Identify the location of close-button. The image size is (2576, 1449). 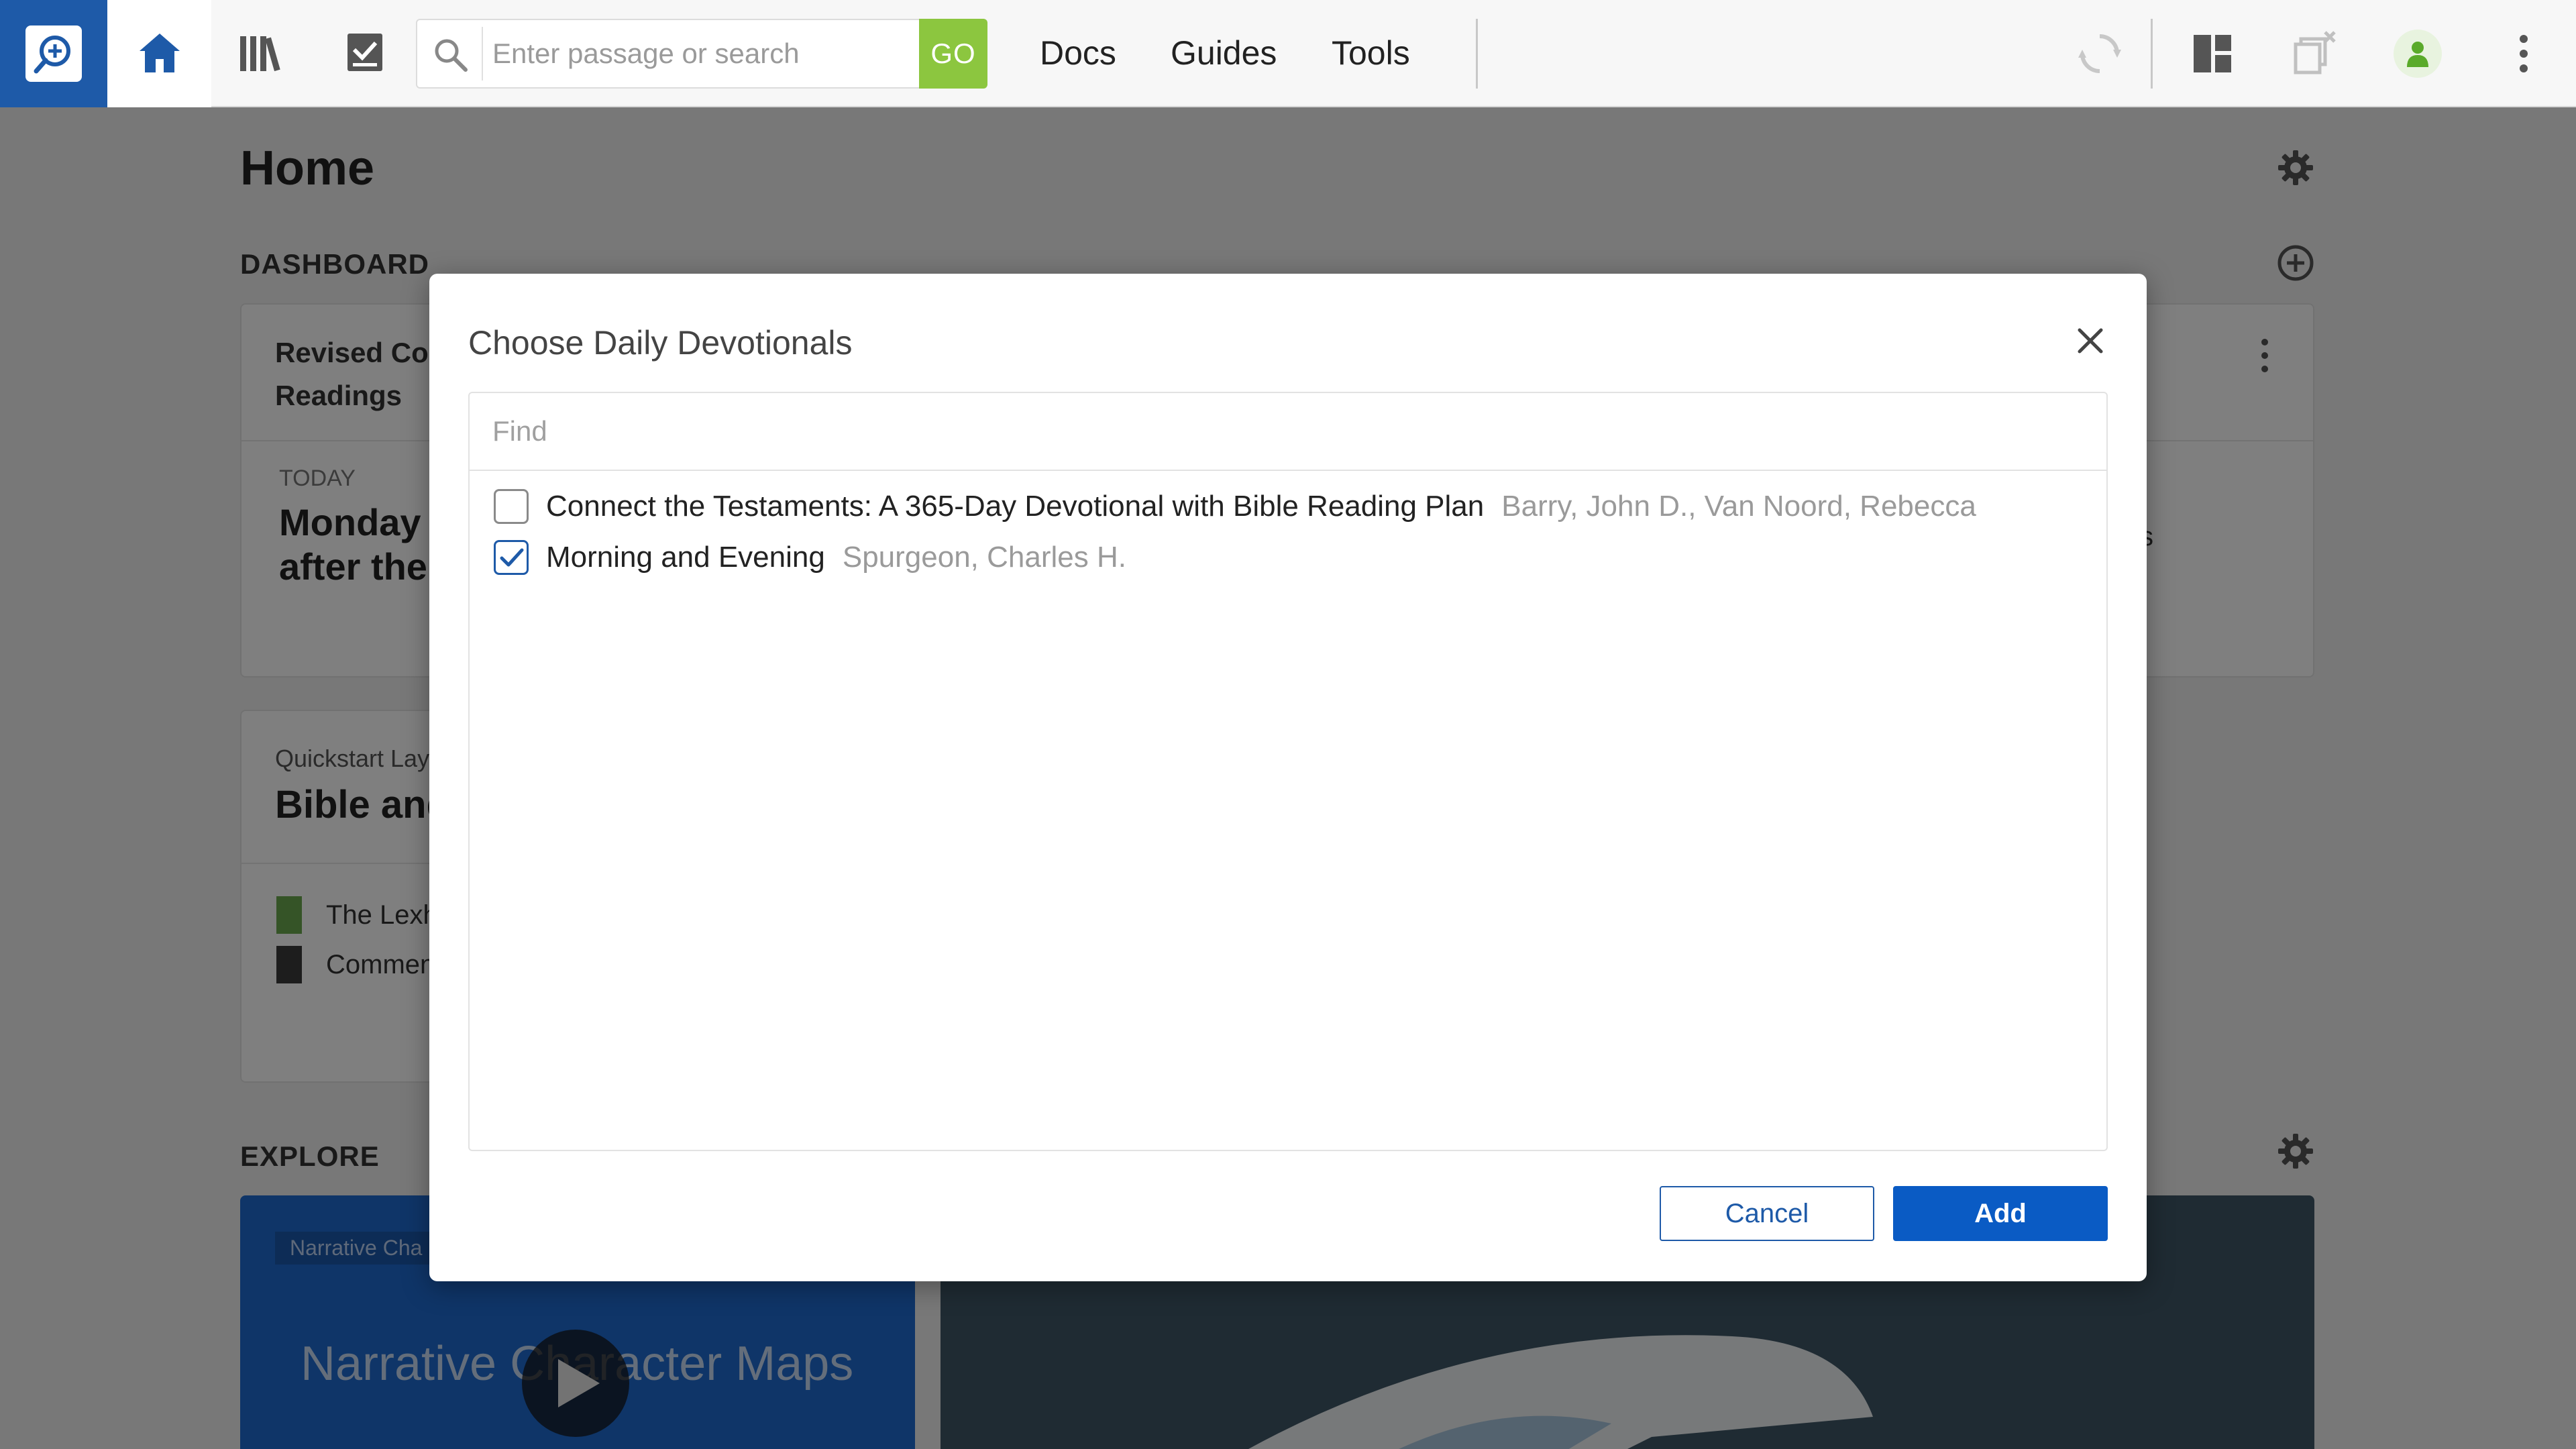
(2090, 341).